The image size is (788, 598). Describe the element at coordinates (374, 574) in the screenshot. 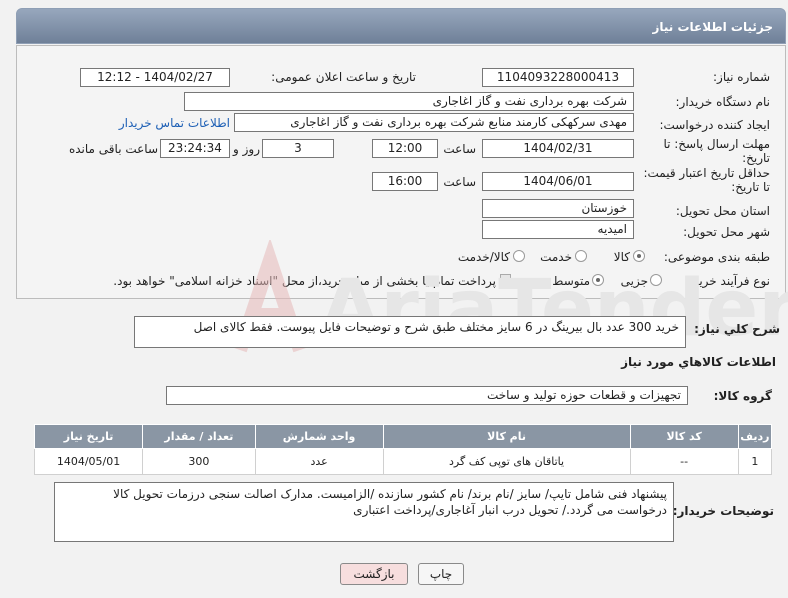

I see `back-button: بازگشت` at that location.